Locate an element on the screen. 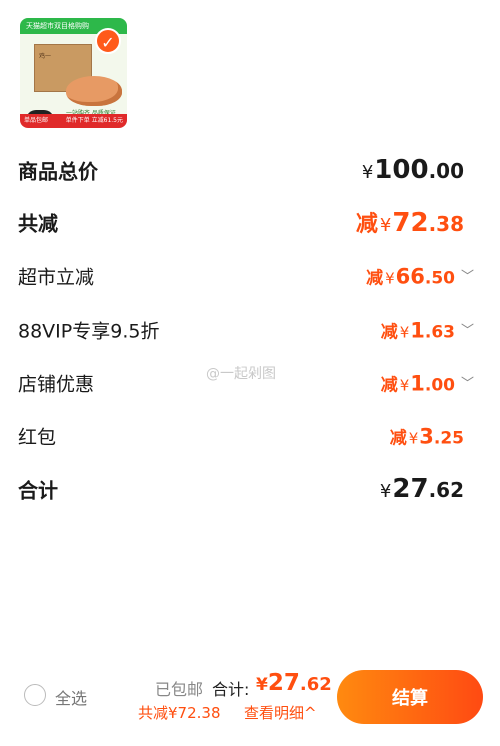 This screenshot has width=500, height=746. row-label: 超市立减 is located at coordinates (56, 277).